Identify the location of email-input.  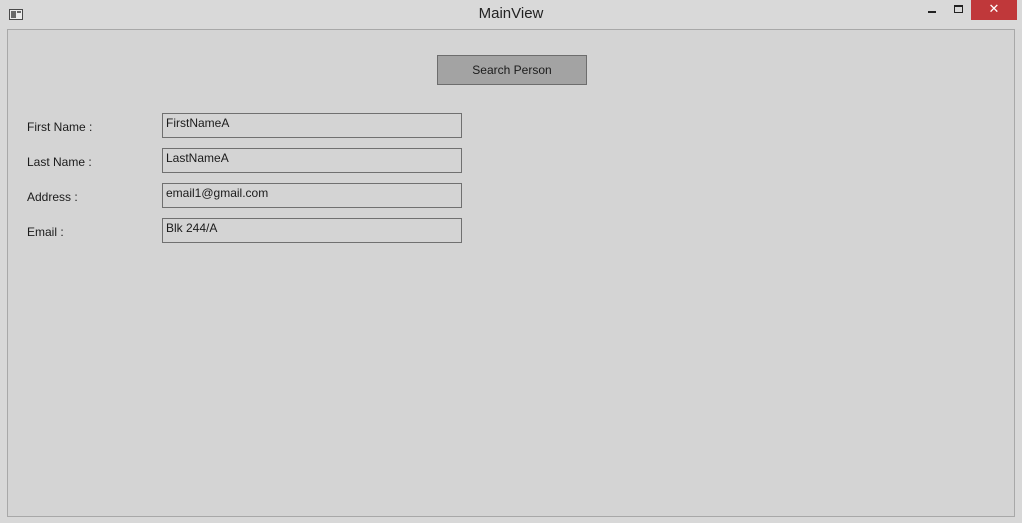
(312, 230).